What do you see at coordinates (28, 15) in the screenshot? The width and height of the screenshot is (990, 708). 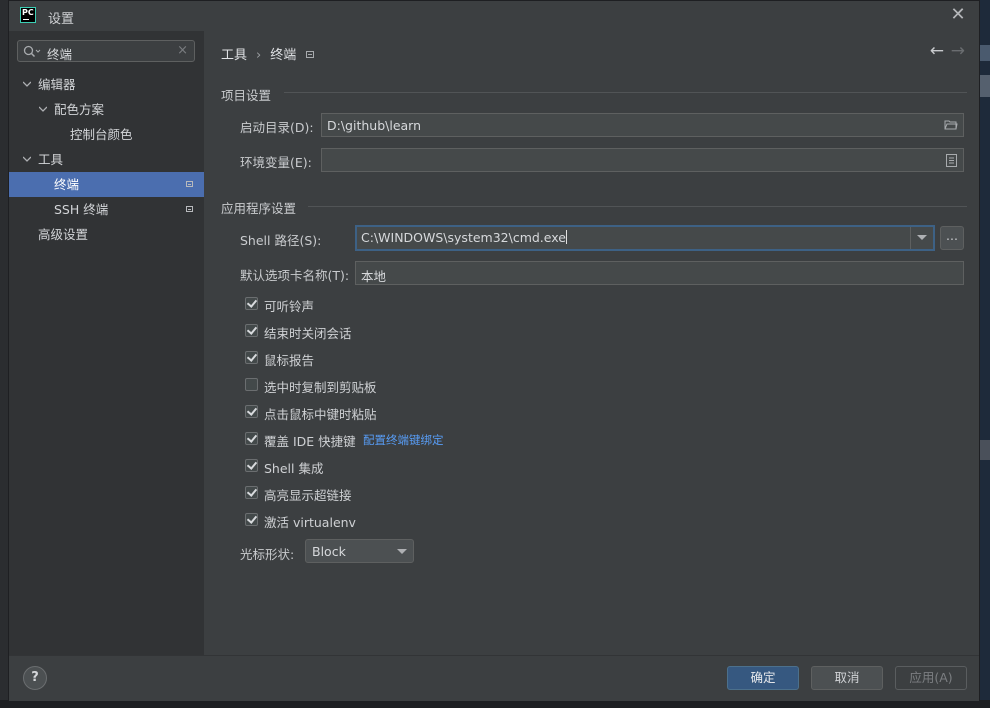 I see `pycharm-logo-icon: PC` at bounding box center [28, 15].